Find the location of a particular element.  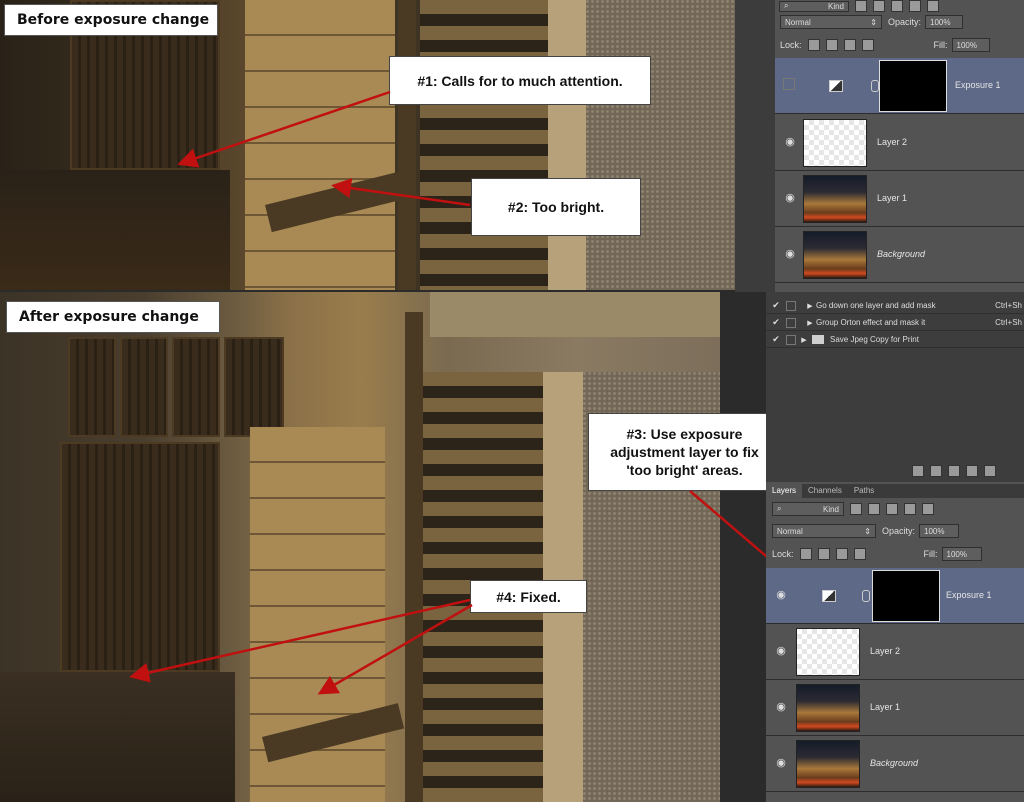

adjustment-icon is located at coordinates (836, 86).